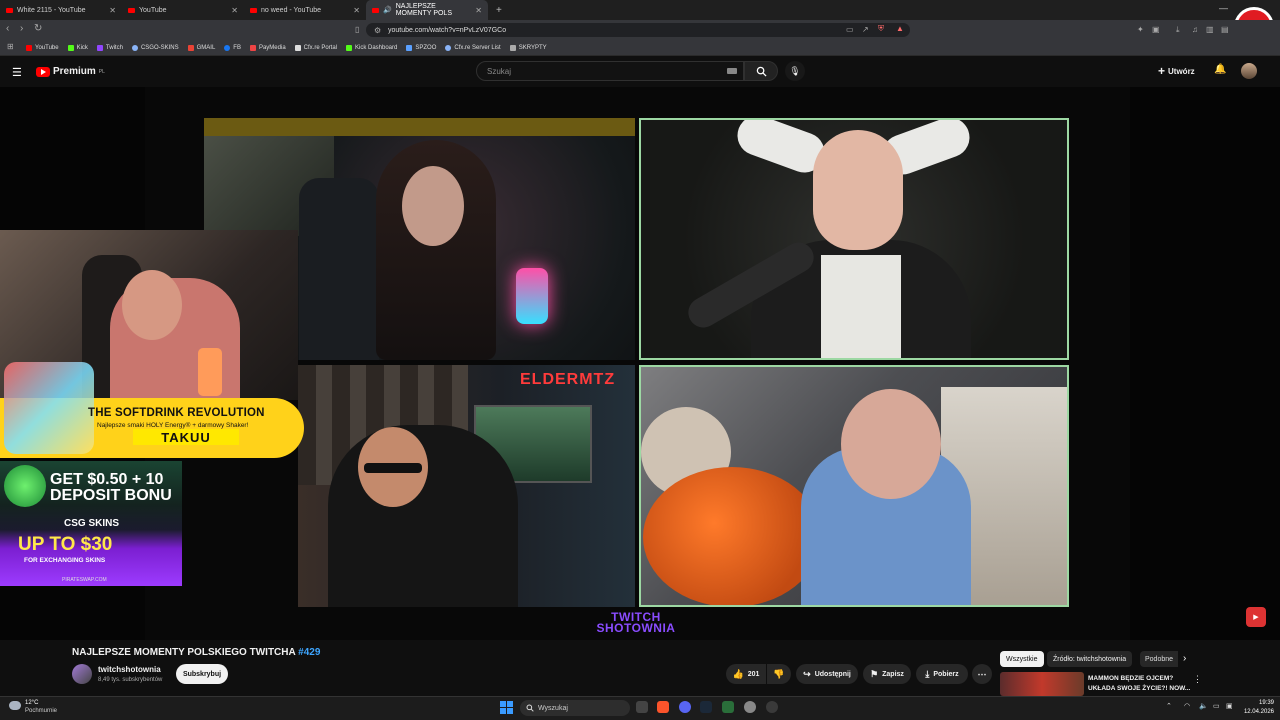 Image resolution: width=1280 pixels, height=720 pixels. Describe the element at coordinates (155, 47) in the screenshot. I see `bookmark-csgo-skins: CSGO-SKINS` at that location.